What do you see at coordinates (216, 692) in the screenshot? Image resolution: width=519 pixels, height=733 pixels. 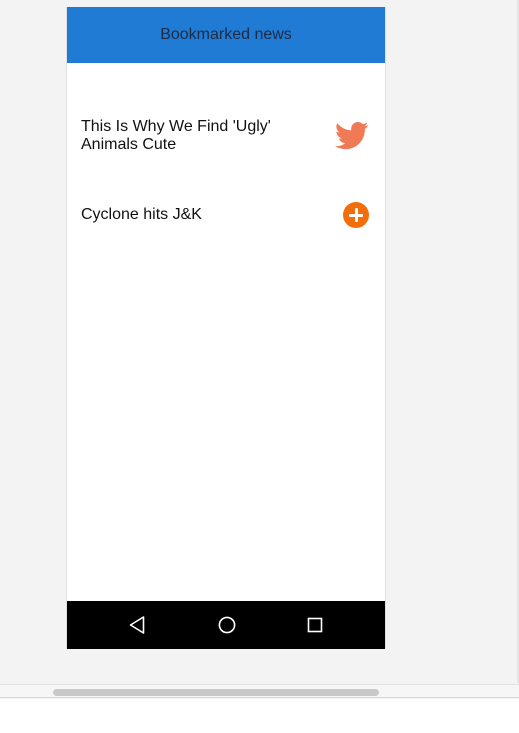 I see `scrollbar-thumb` at bounding box center [216, 692].